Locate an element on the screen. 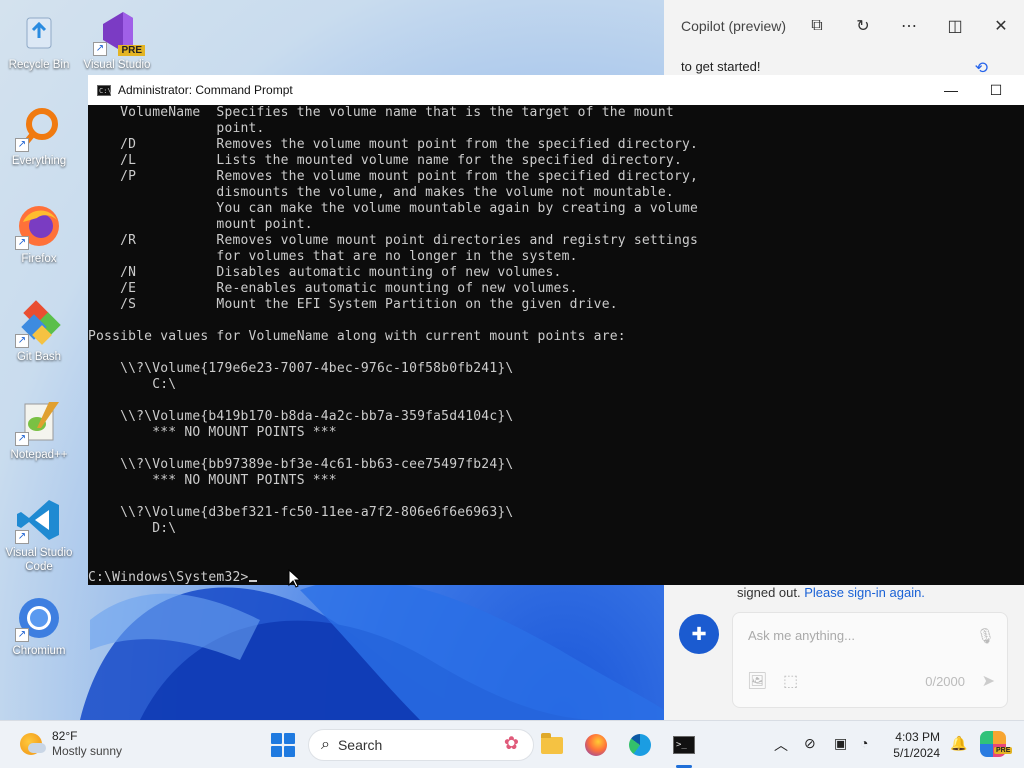  cmd-title: Administrator: Command Prompt is located at coordinates (205, 90).